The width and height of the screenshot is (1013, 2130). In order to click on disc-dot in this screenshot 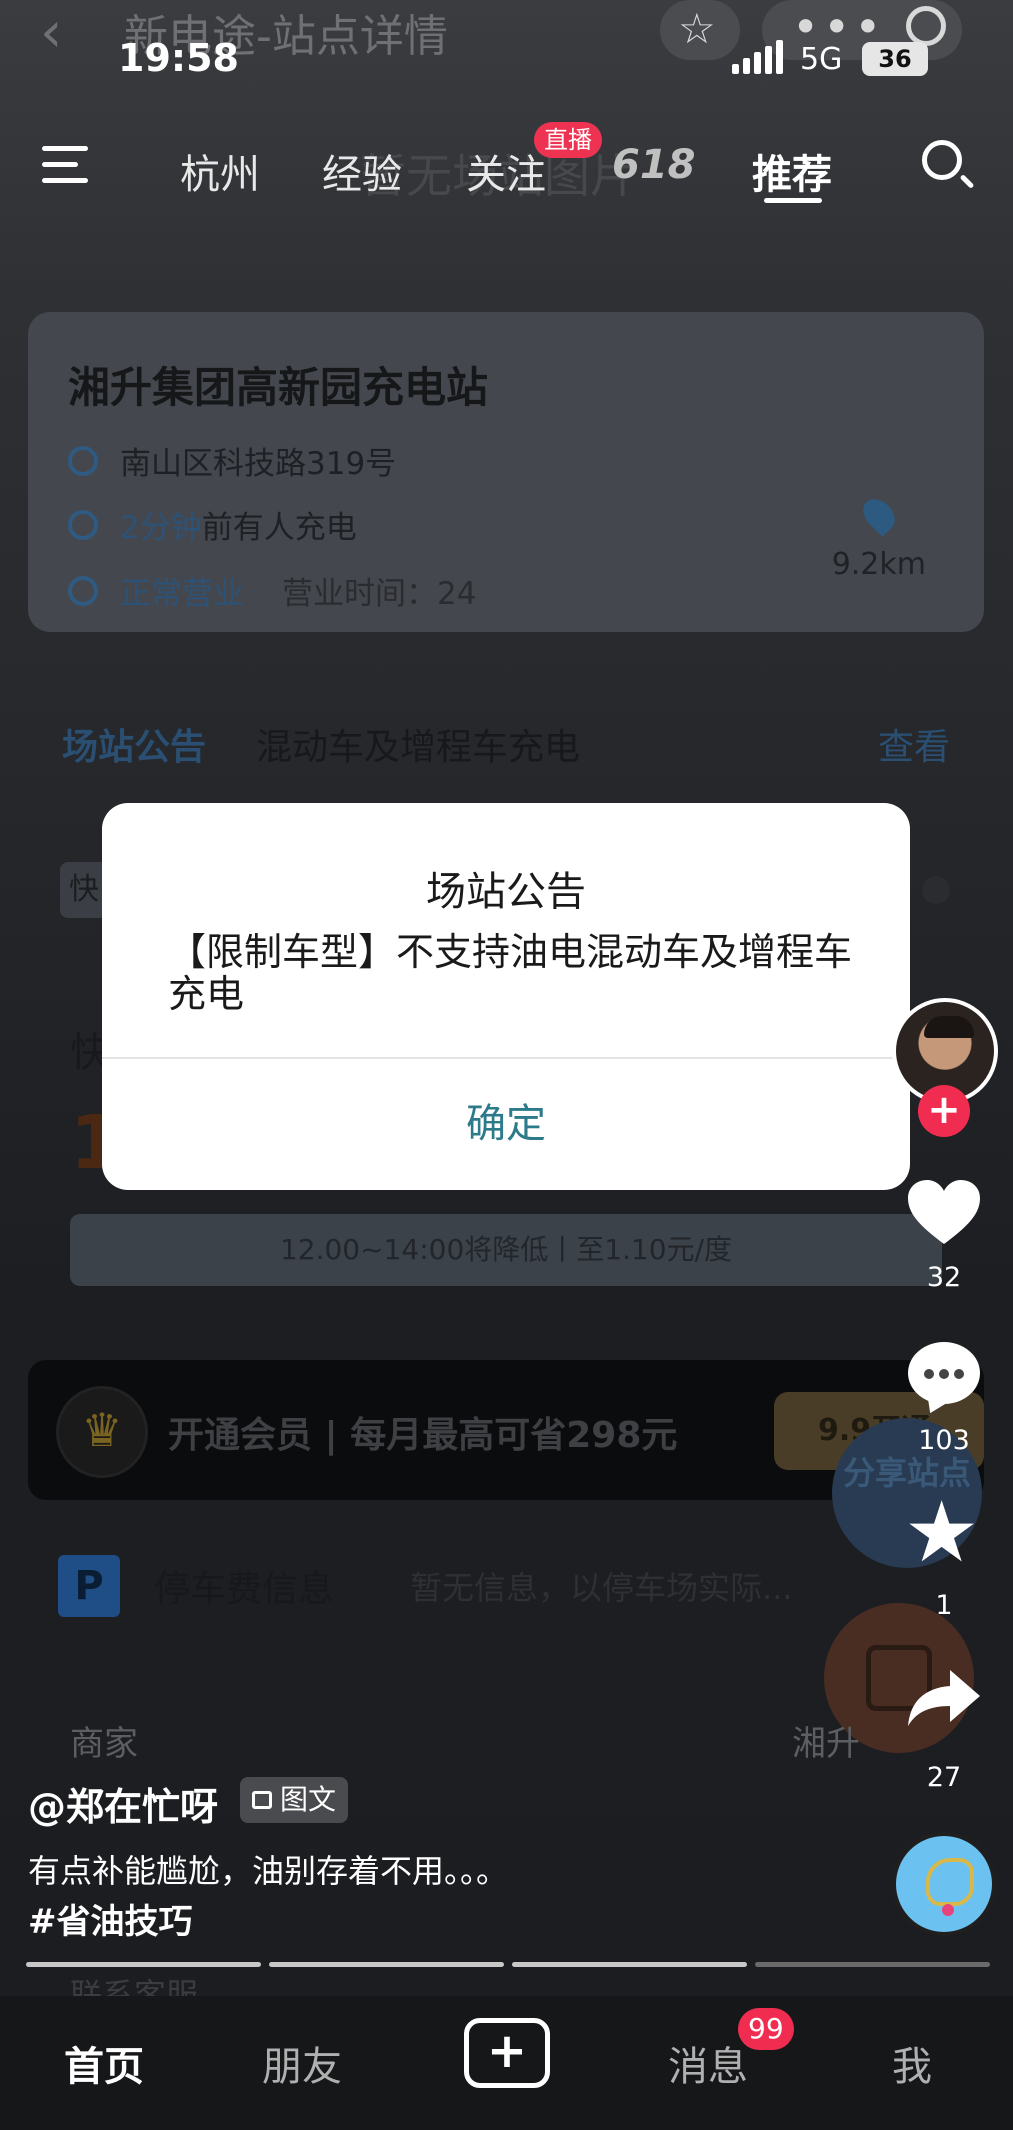, I will do `click(948, 1910)`.